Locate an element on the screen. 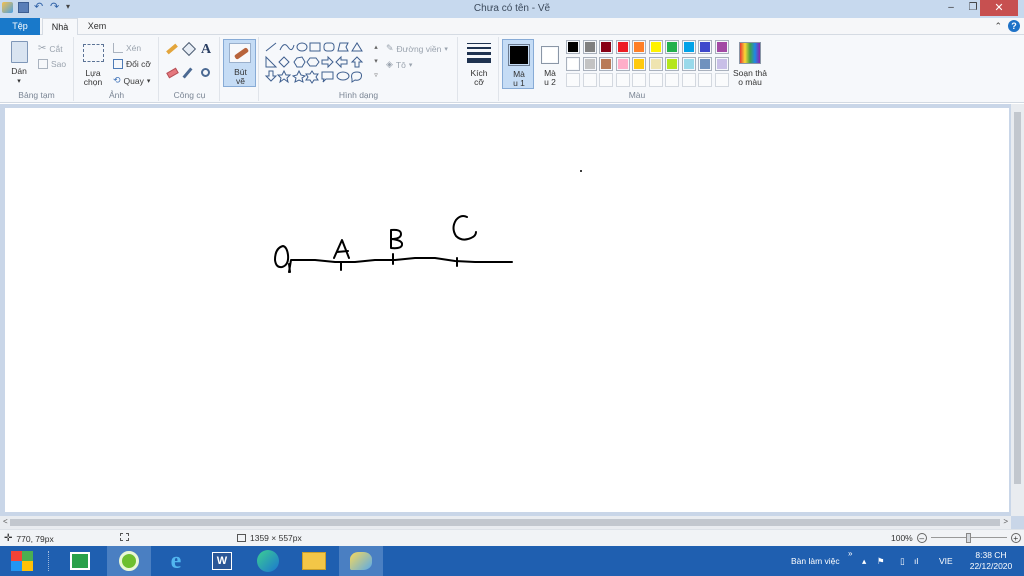  cut-label: Cắt is located at coordinates (56, 48).